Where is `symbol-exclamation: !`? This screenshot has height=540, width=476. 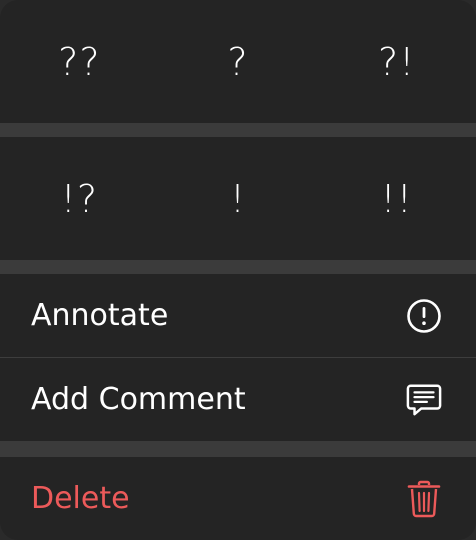 symbol-exclamation: ! is located at coordinates (238, 198).